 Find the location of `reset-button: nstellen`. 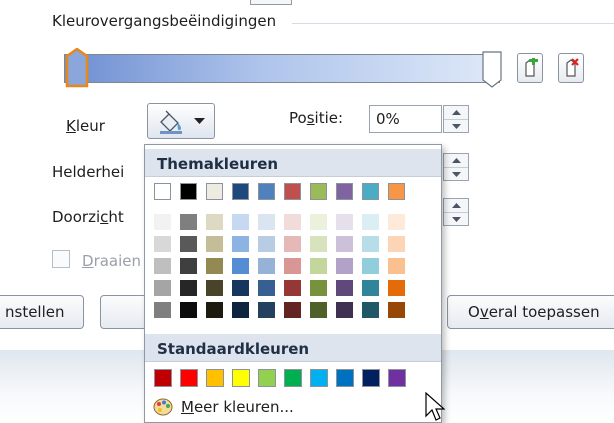

reset-button: nstellen is located at coordinates (42, 312).